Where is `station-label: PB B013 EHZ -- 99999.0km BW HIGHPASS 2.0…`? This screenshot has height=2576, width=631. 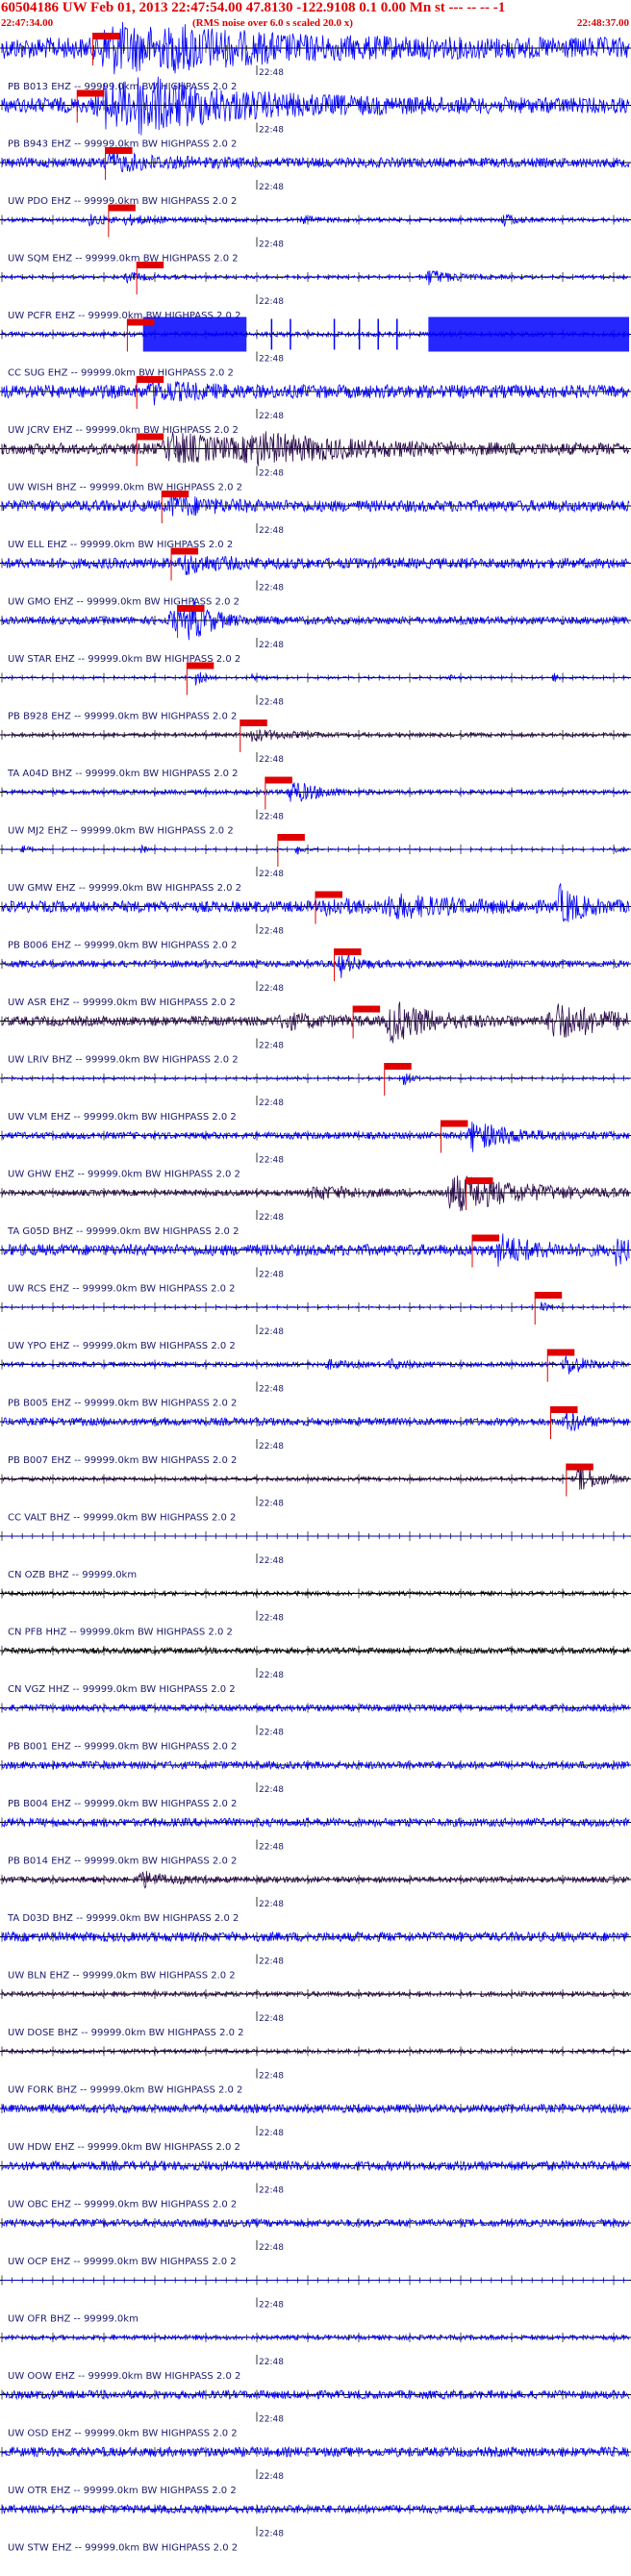 station-label: PB B013 EHZ -- 99999.0km BW HIGHPASS 2.0… is located at coordinates (122, 87).